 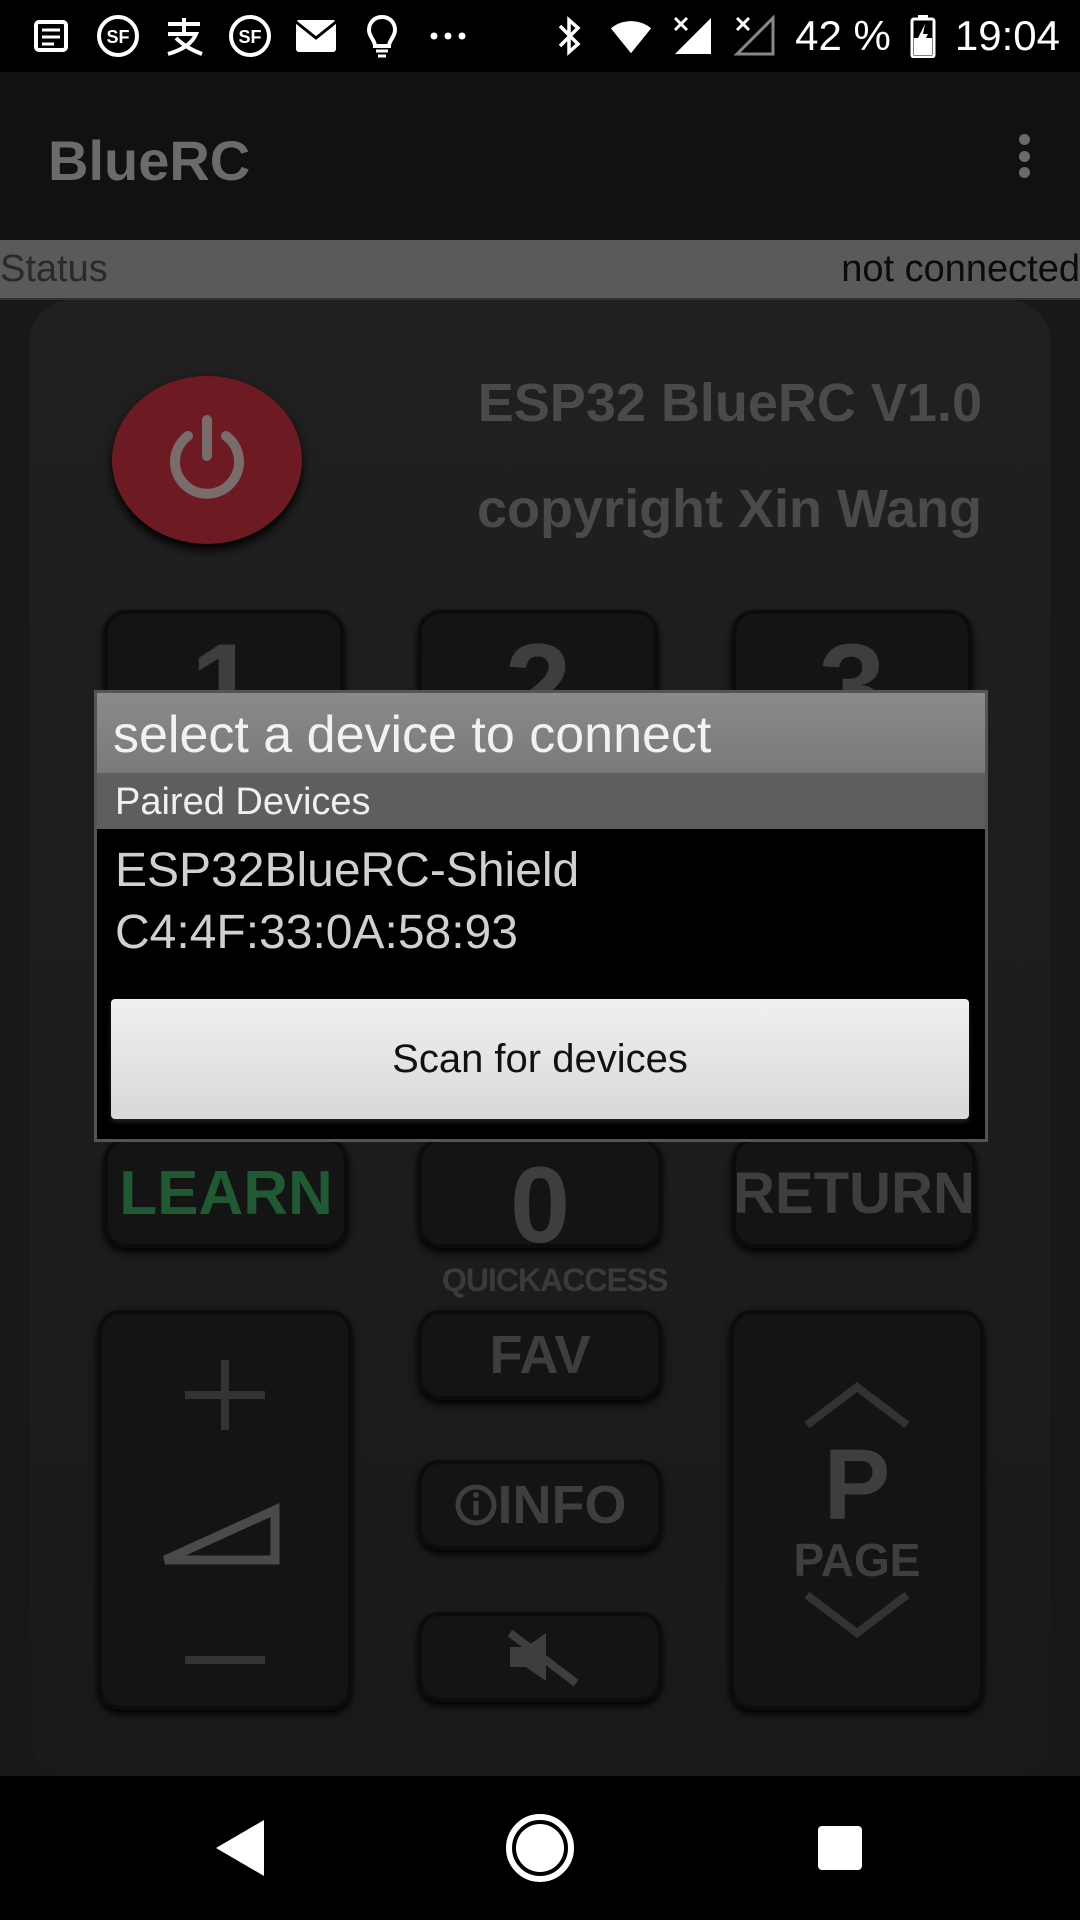 I want to click on page-label: PAGE, so click(x=857, y=1559).